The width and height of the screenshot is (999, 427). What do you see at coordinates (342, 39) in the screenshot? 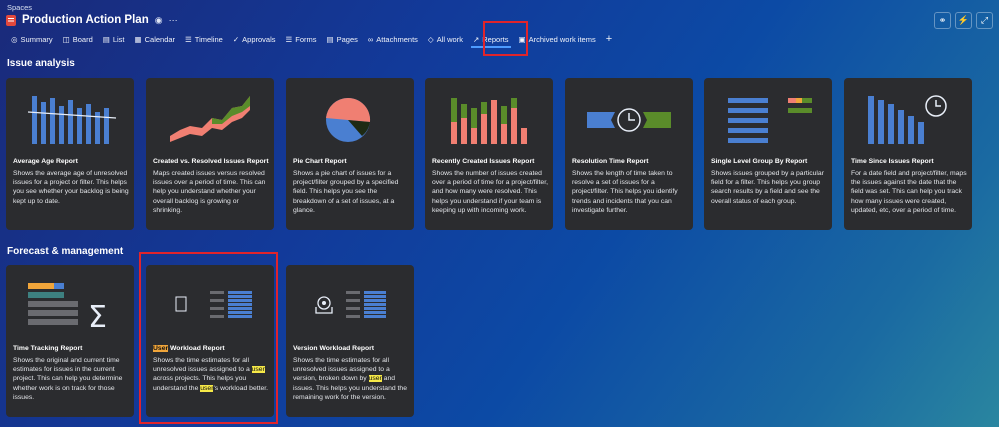
I see `tab-pages: ▤ Pages` at bounding box center [342, 39].